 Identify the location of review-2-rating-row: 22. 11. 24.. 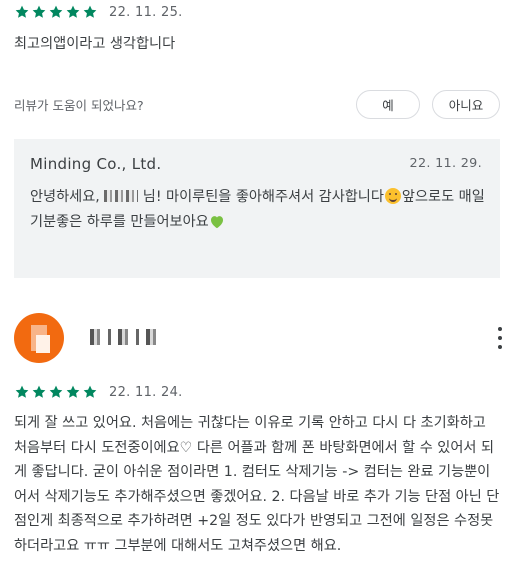
(98, 392).